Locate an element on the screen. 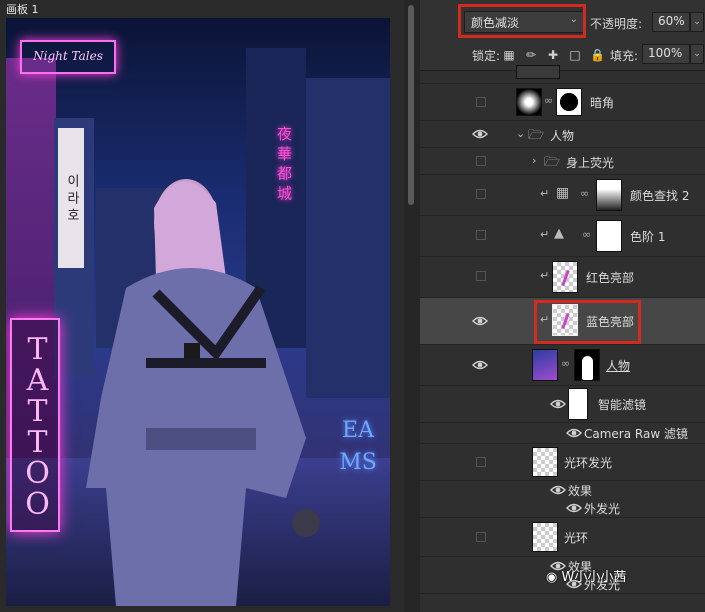 The height and width of the screenshot is (612, 705). layer-name: 色阶 1 is located at coordinates (648, 237).